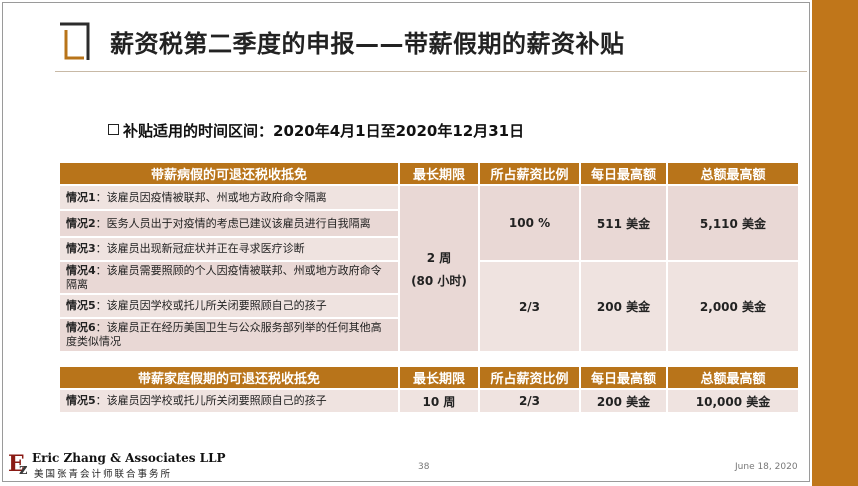  What do you see at coordinates (81, 197) in the screenshot?
I see `case-label: 情况1` at bounding box center [81, 197].